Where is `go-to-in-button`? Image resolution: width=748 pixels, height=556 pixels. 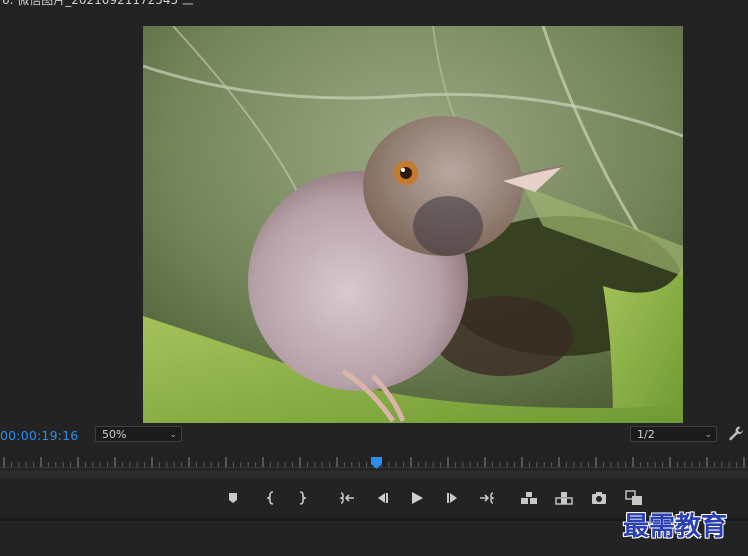
go-to-in-button is located at coordinates (347, 498).